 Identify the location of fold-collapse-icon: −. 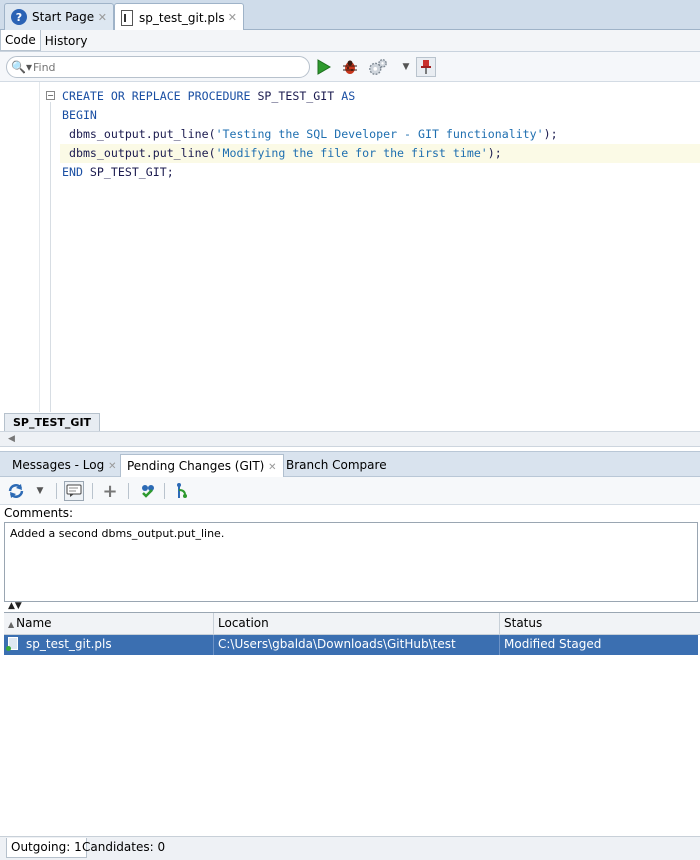
(50, 95).